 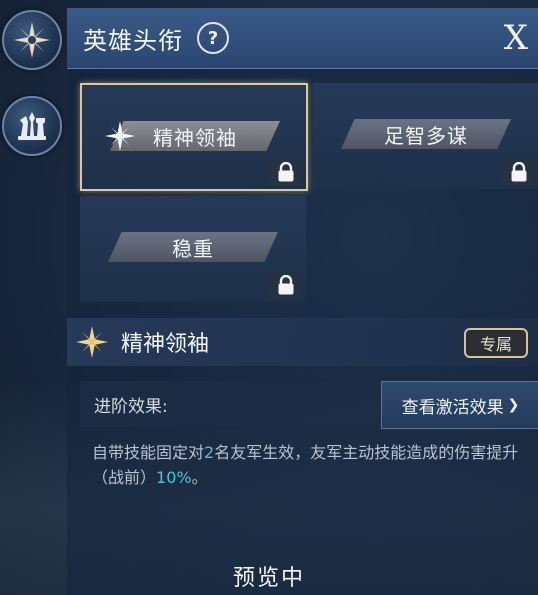 What do you see at coordinates (516, 38) in the screenshot?
I see `close-button: X` at bounding box center [516, 38].